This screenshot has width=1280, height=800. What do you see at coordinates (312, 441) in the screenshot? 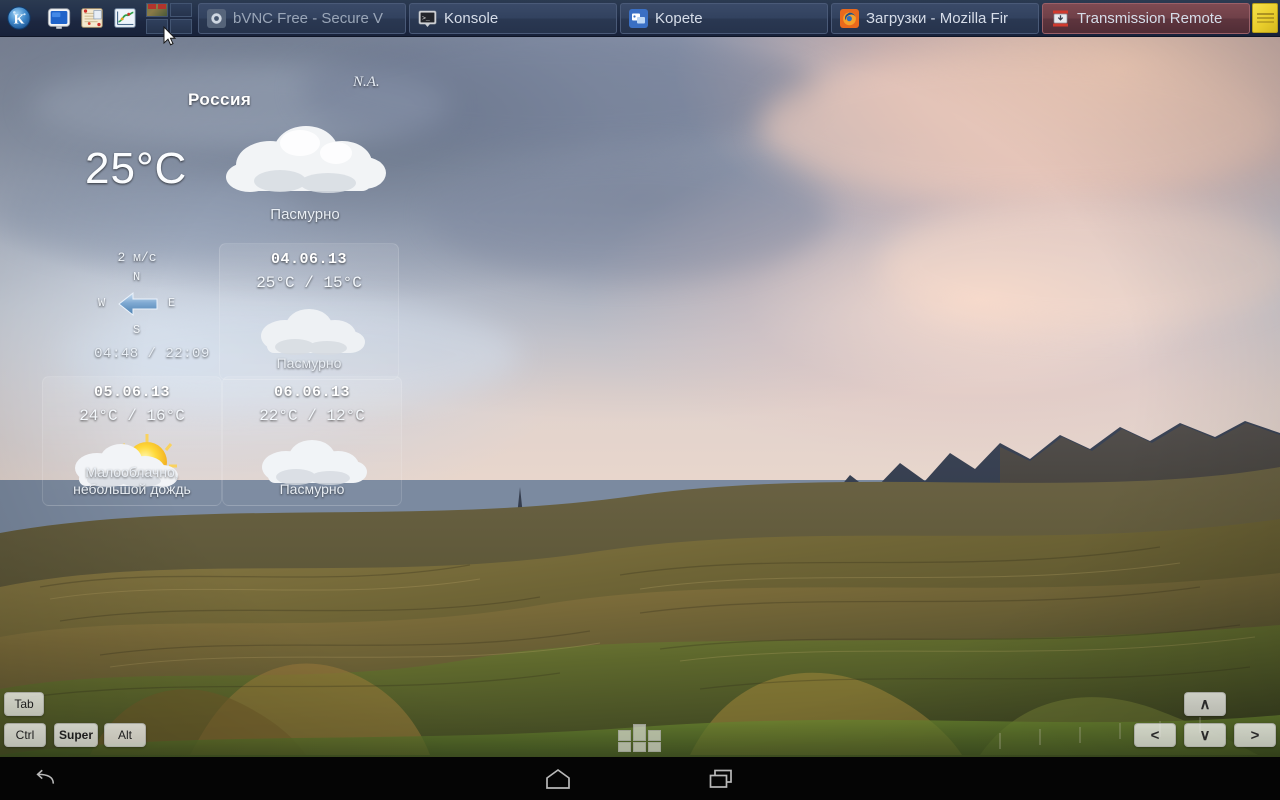
I see `forecast-card: 06.06.13 22°C / 12°C Пасмурно` at bounding box center [312, 441].